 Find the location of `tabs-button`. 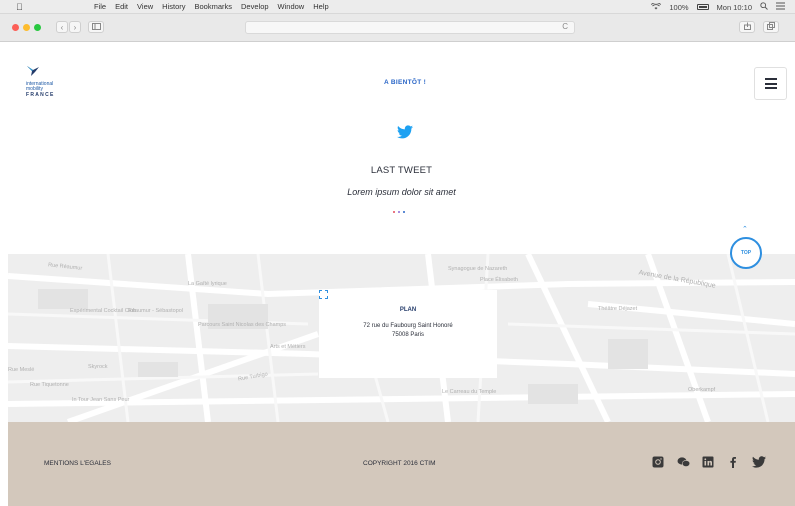

tabs-button is located at coordinates (771, 27).